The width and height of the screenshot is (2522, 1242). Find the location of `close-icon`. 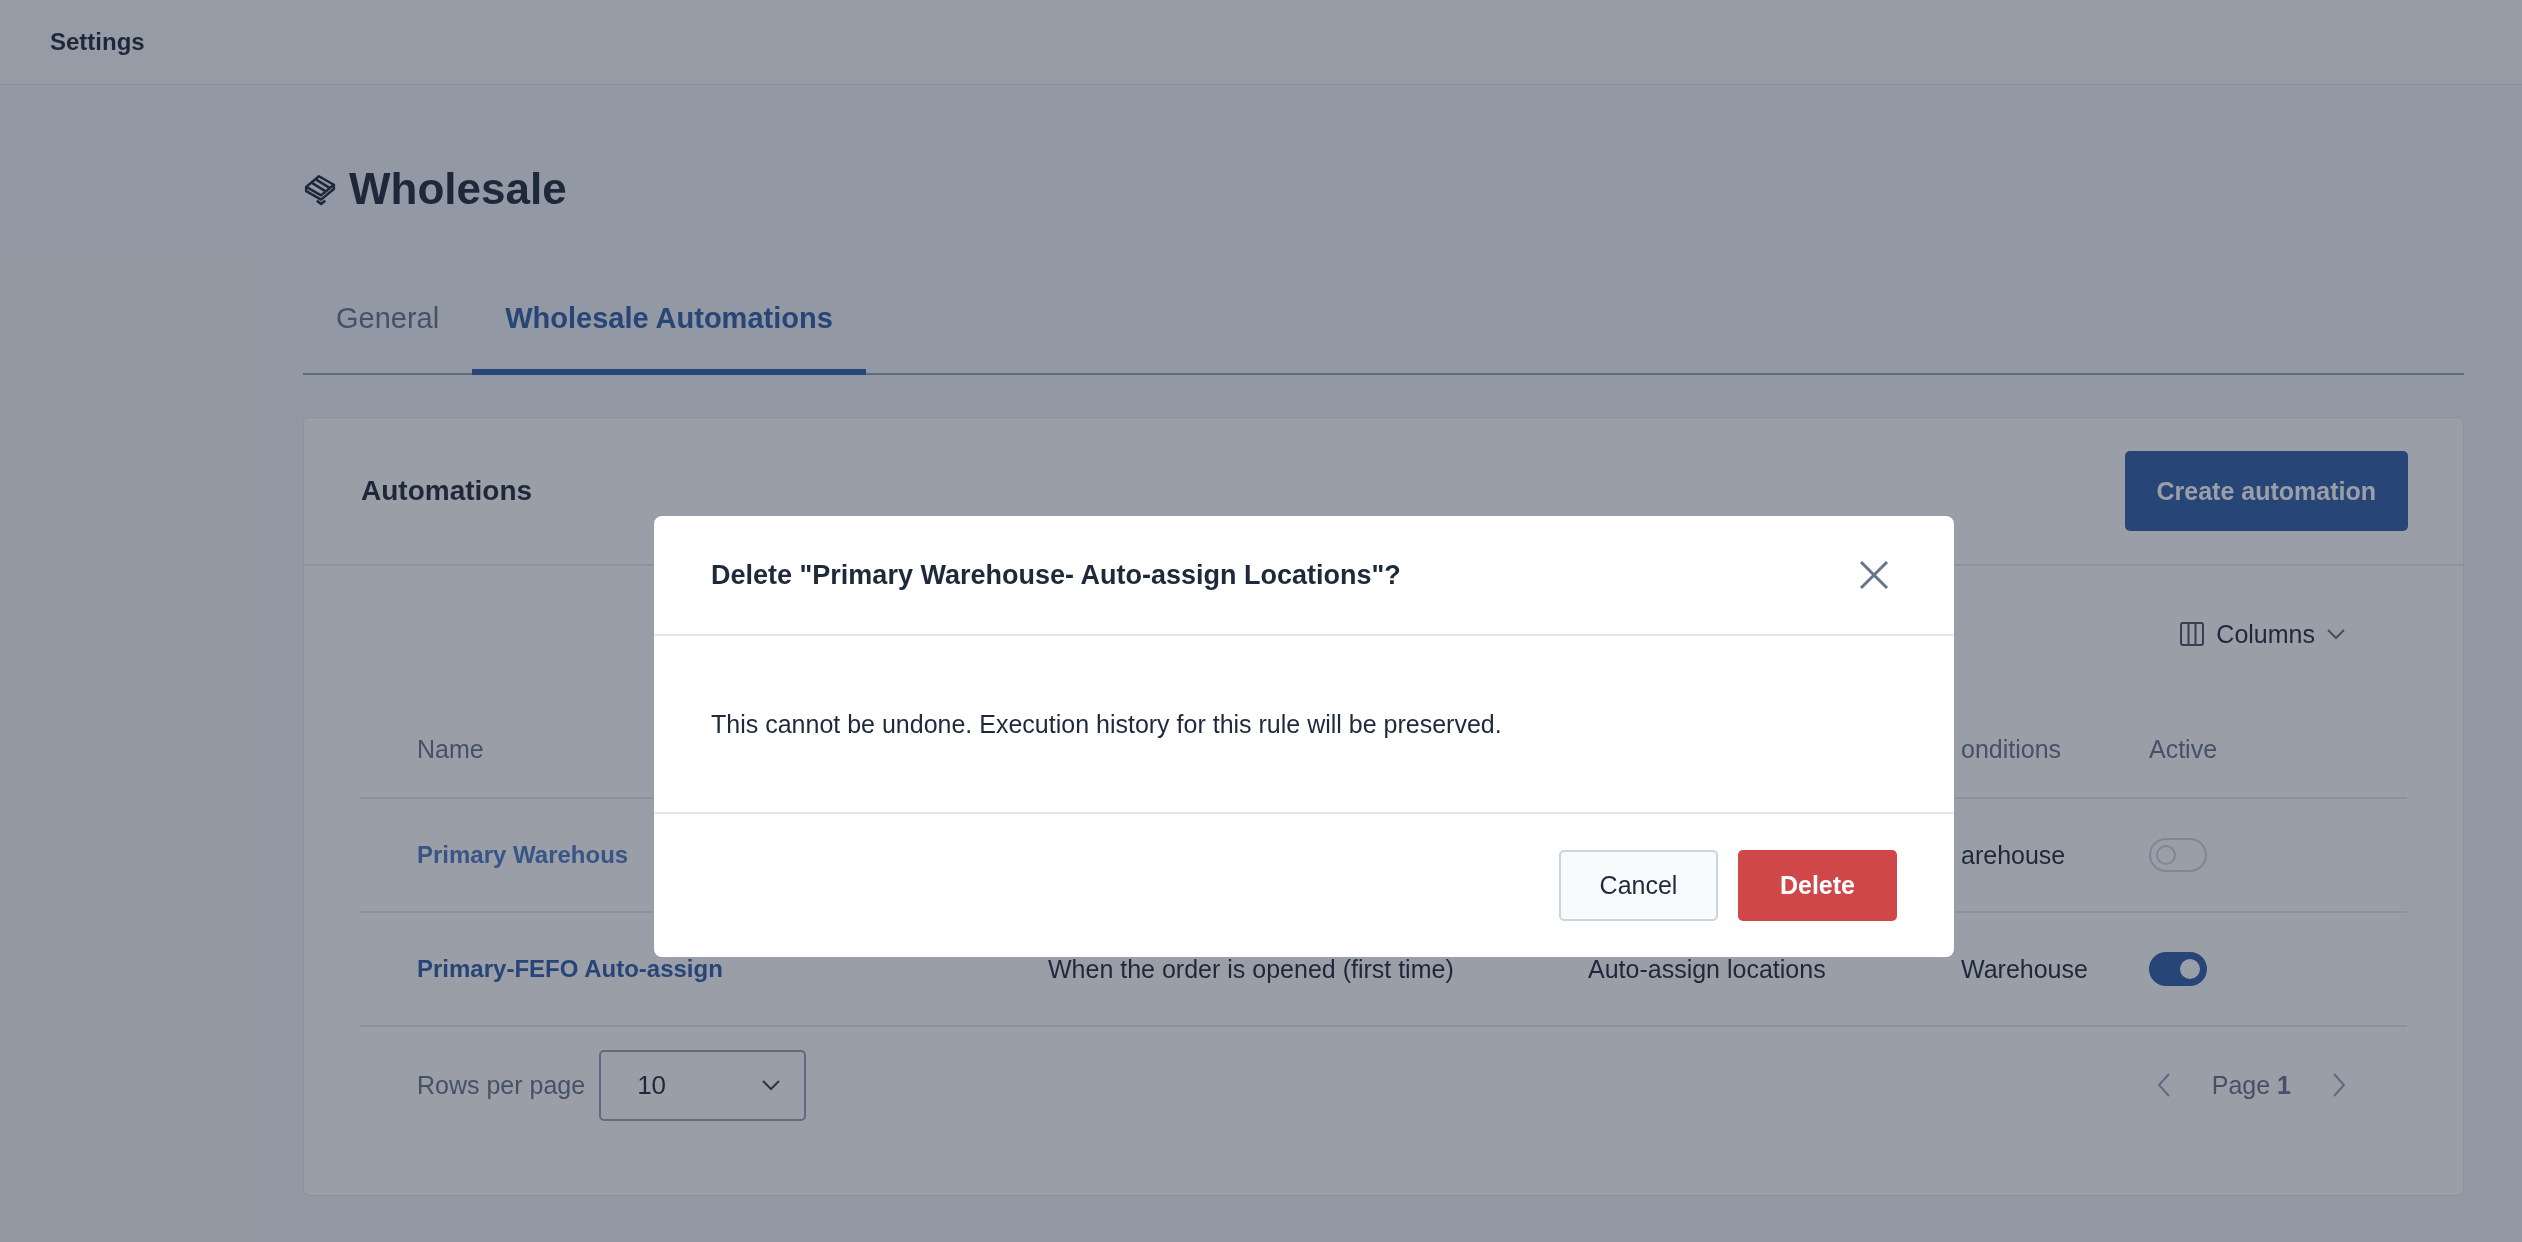

close-icon is located at coordinates (1874, 575).